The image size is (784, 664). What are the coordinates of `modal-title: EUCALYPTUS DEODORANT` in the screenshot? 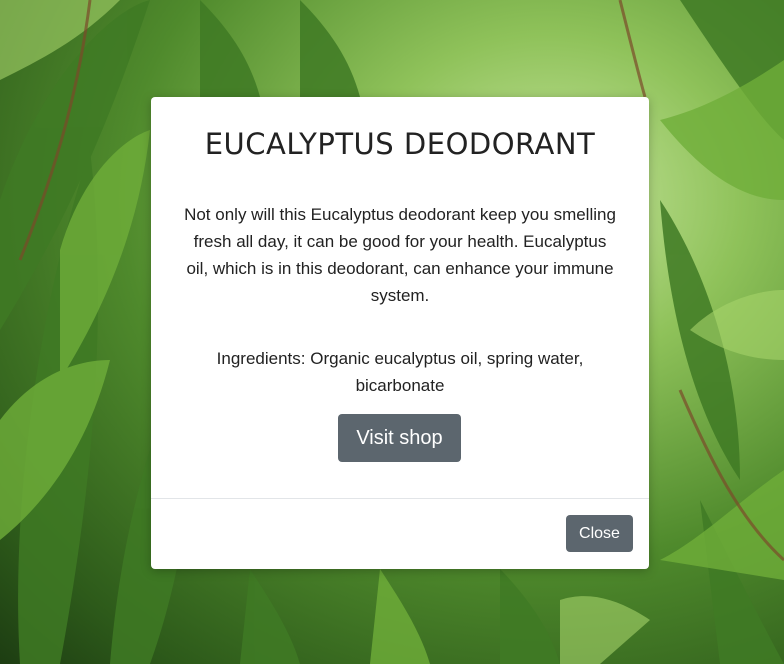 It's located at (400, 144).